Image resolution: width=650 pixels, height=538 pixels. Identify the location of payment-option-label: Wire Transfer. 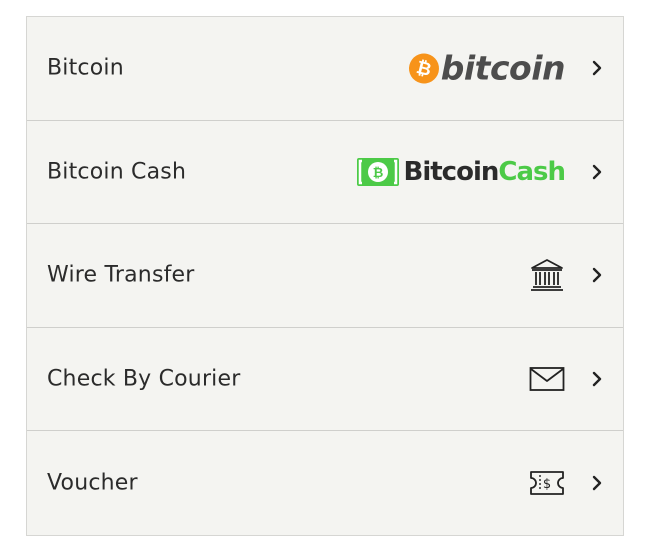
(121, 275).